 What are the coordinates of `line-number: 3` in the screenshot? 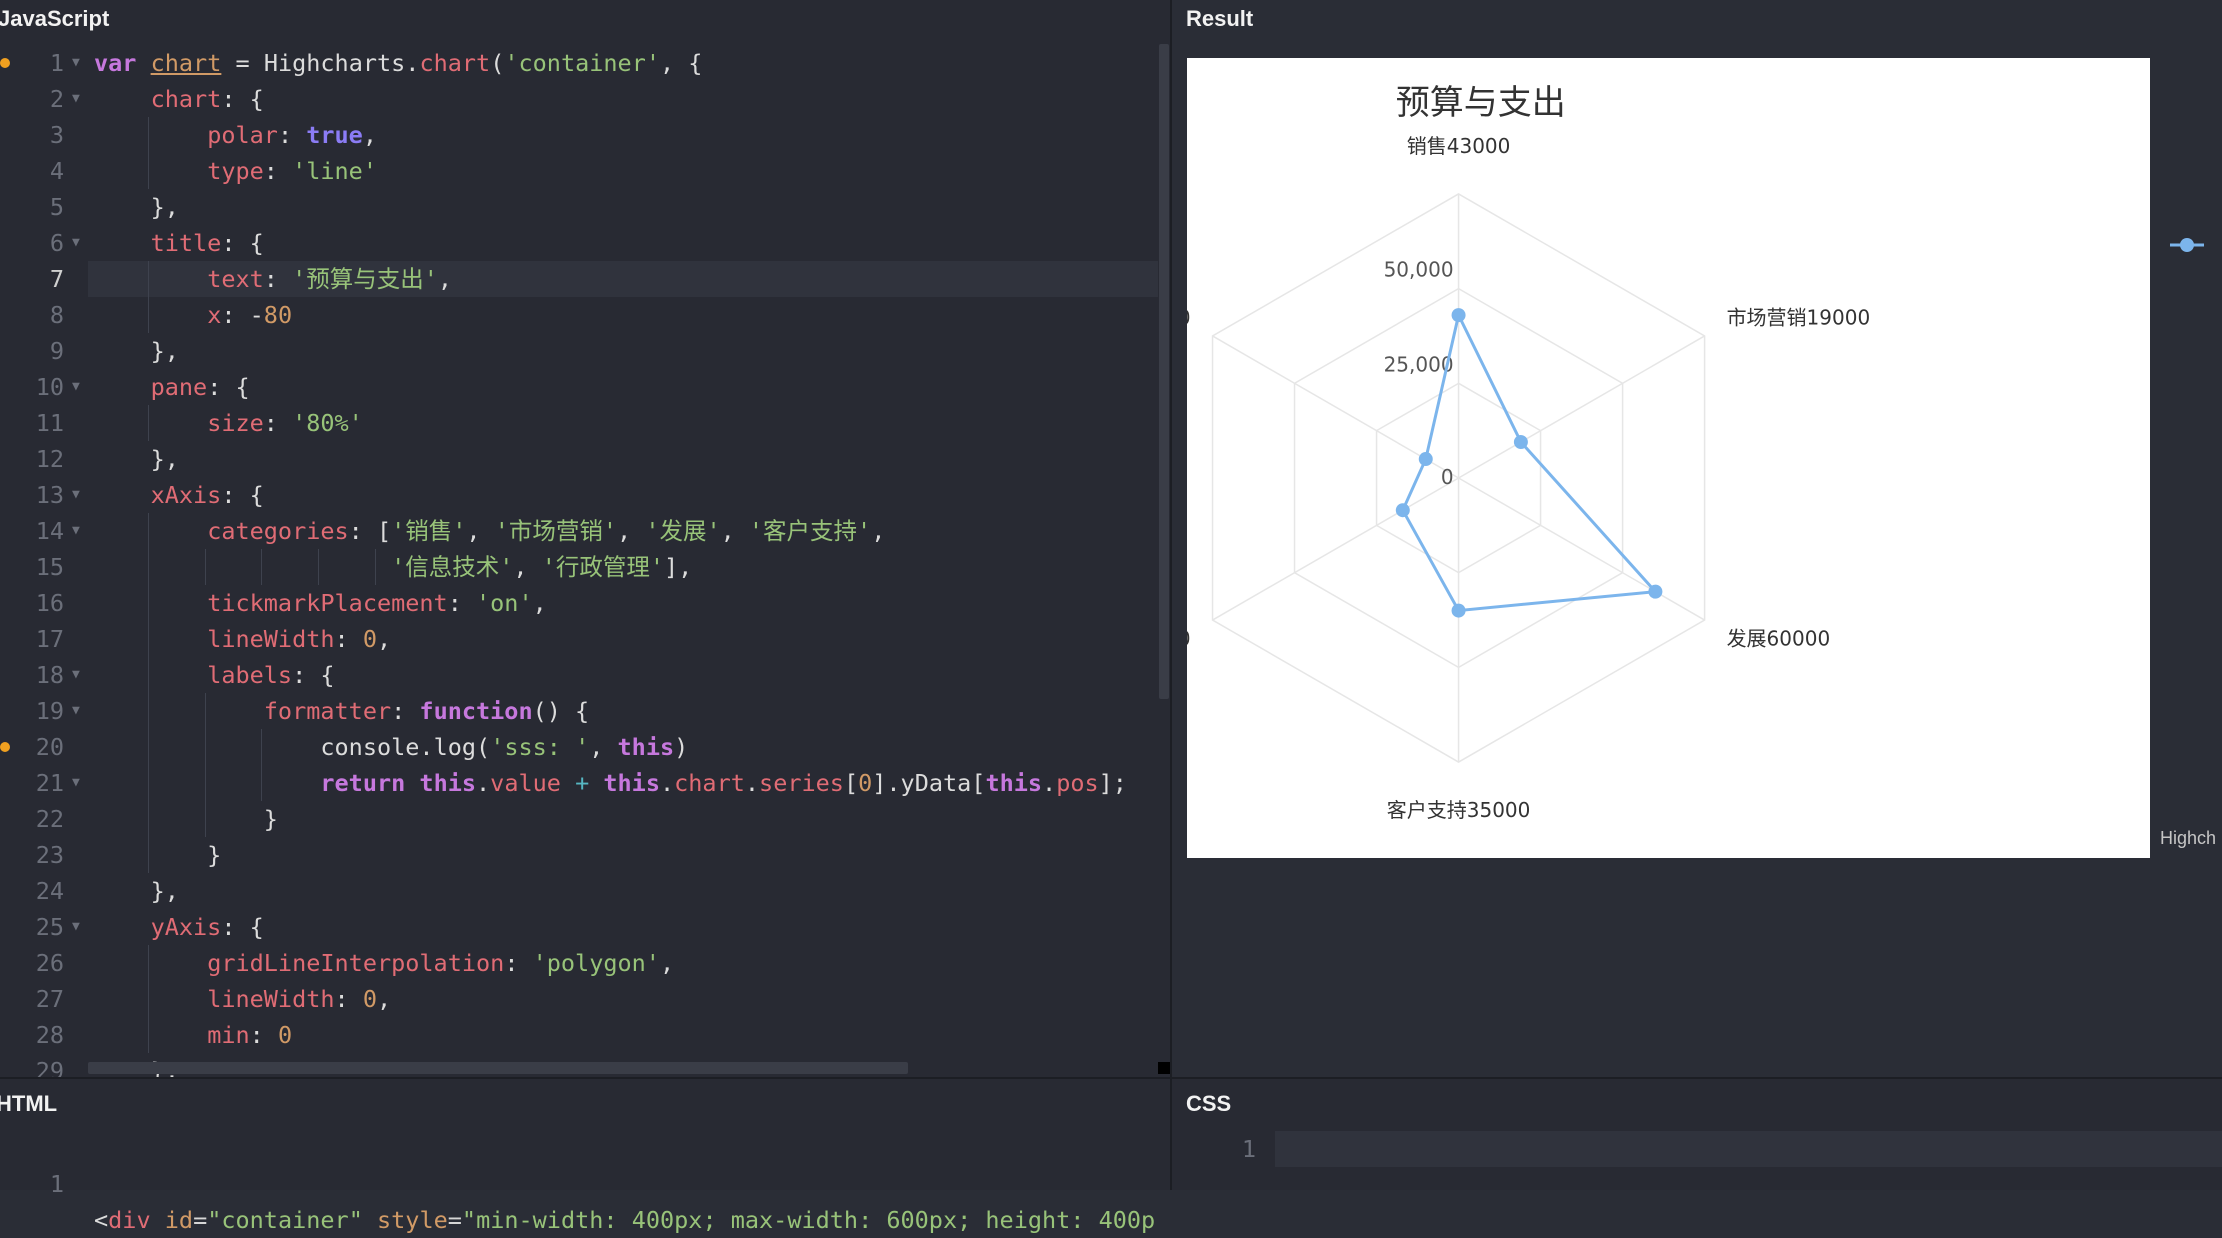 It's located at (32, 135).